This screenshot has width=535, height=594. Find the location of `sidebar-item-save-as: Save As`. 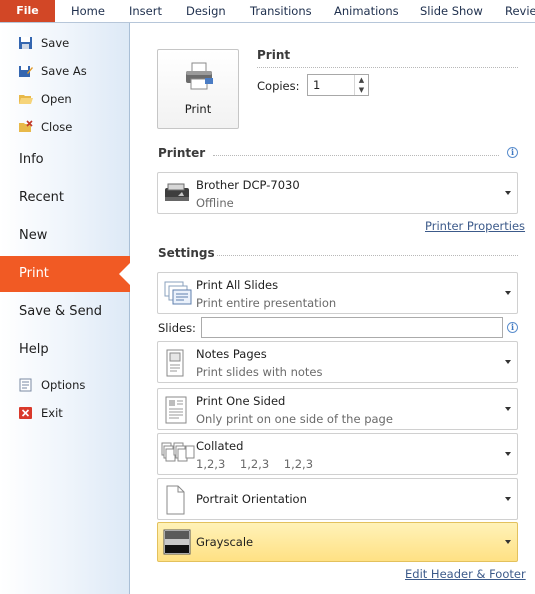

sidebar-item-save-as: Save As is located at coordinates (64, 71).